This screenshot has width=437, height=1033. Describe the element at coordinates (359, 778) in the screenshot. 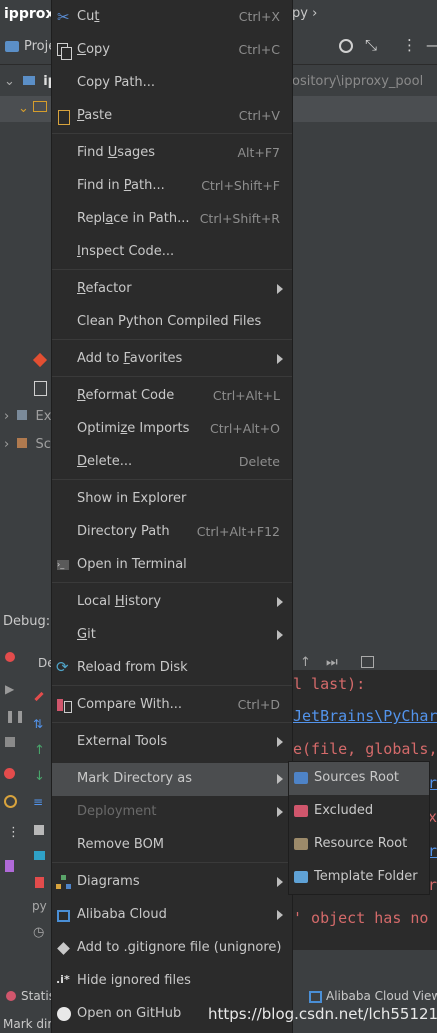

I see `submenu-item-sources-root: Sources Root` at that location.